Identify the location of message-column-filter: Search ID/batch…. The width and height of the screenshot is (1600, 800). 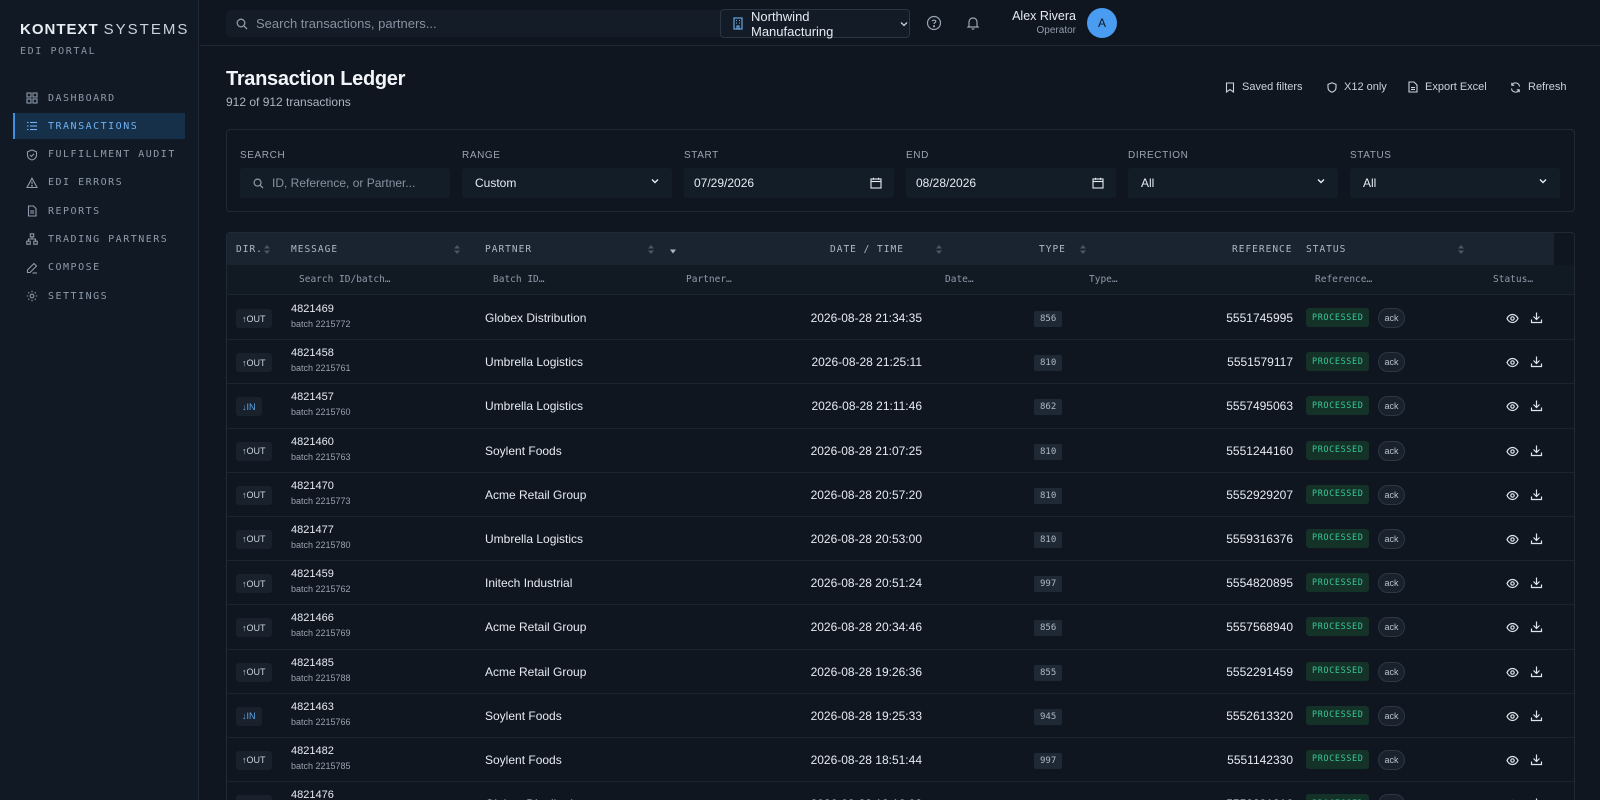
(345, 279).